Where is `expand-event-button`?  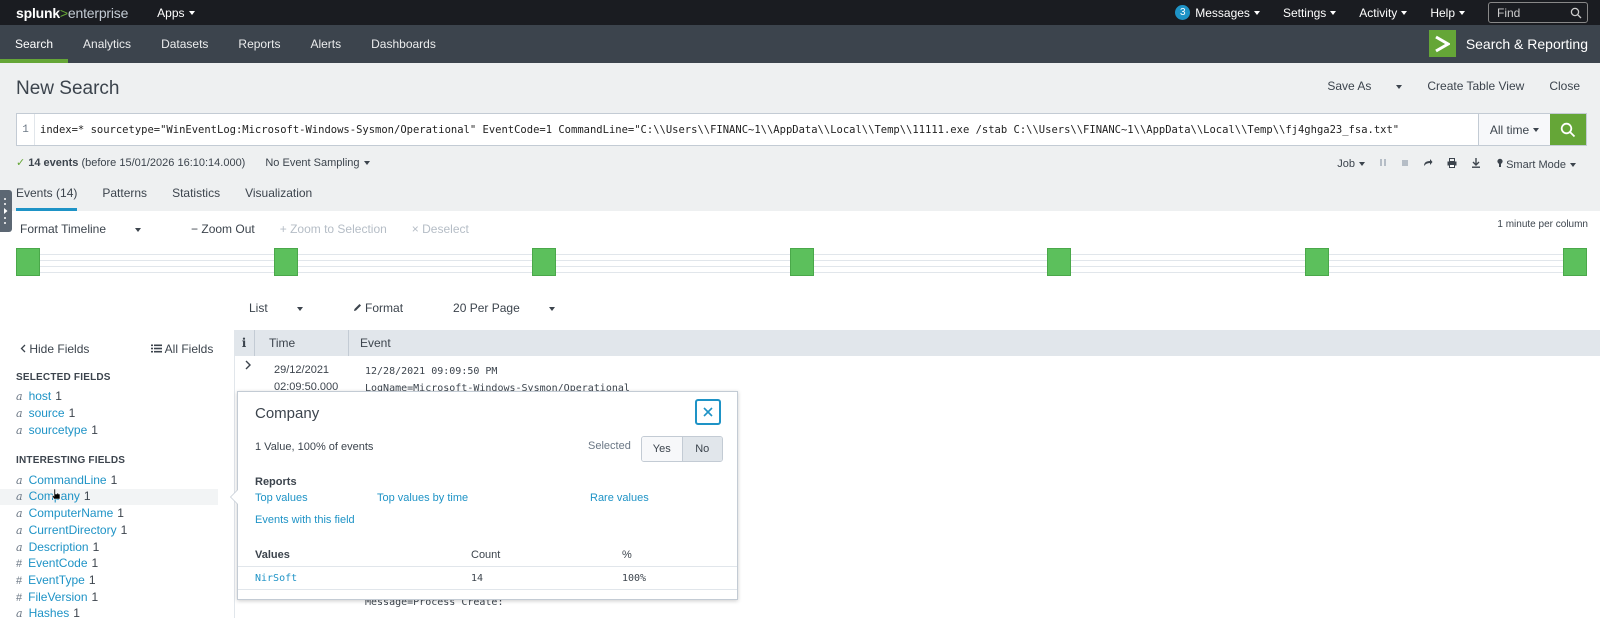 expand-event-button is located at coordinates (248, 365).